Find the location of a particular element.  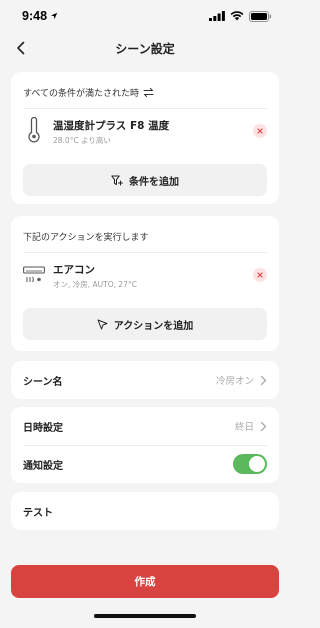

notification-label: 通知設定 is located at coordinates (43, 466).